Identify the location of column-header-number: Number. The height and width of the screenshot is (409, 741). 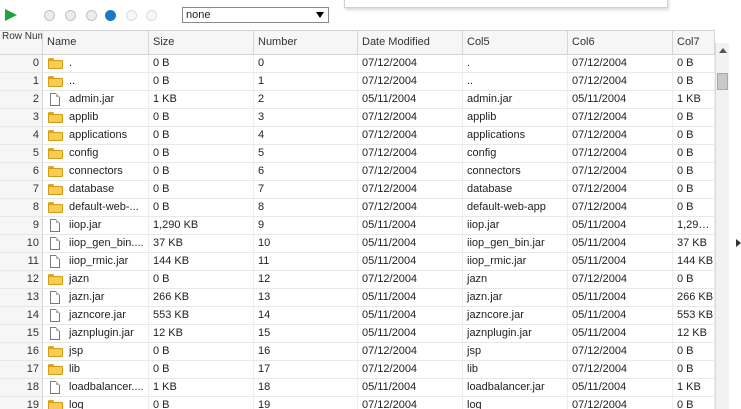
(306, 43).